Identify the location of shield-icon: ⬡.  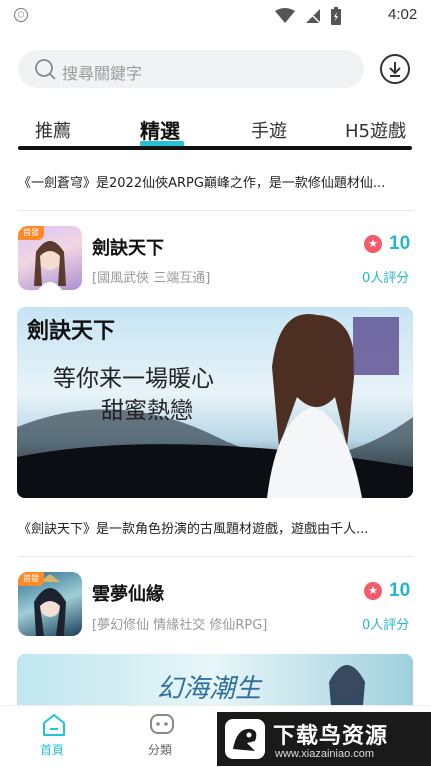
(21, 15).